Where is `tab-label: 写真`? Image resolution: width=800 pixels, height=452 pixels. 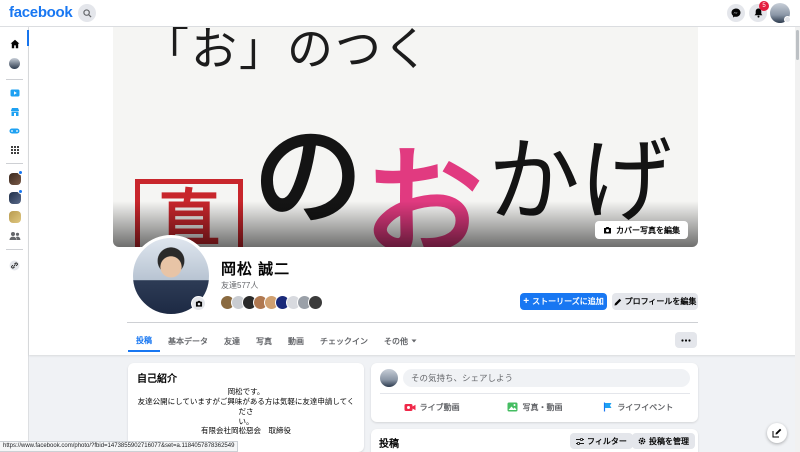
tab-label: 写真 is located at coordinates (264, 341).